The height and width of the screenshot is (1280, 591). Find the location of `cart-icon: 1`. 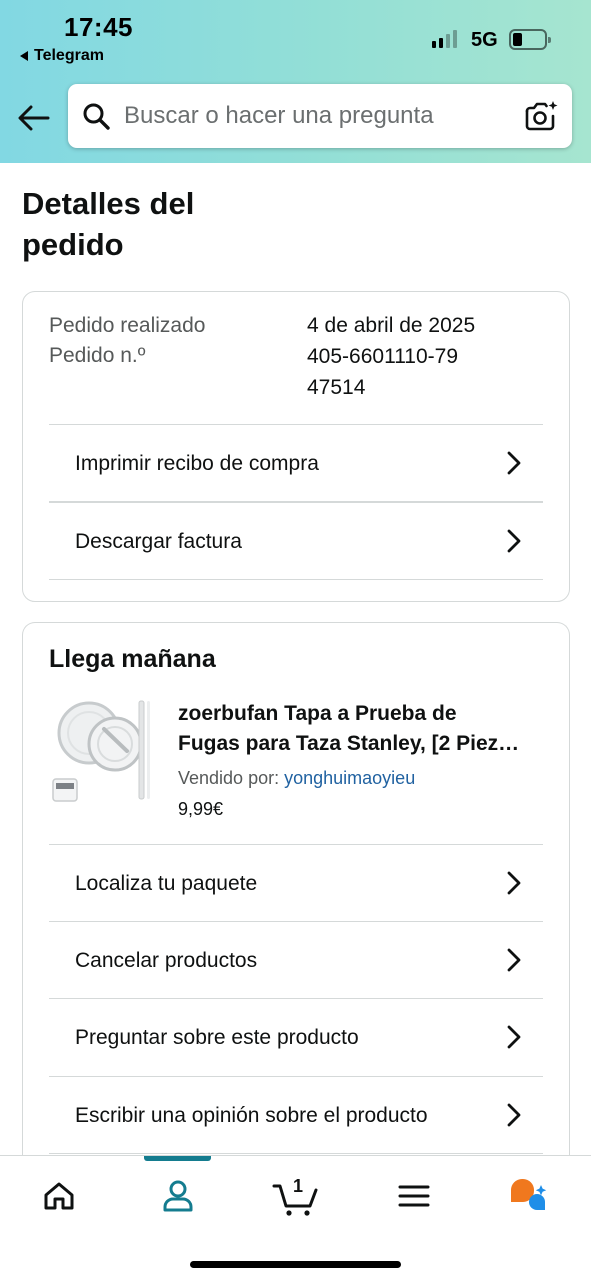

cart-icon: 1 is located at coordinates (296, 1196).